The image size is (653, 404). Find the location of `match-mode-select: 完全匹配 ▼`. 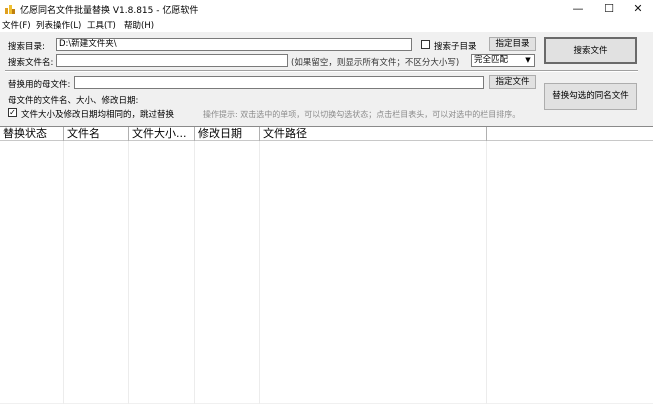

match-mode-select: 完全匹配 ▼ is located at coordinates (503, 60).